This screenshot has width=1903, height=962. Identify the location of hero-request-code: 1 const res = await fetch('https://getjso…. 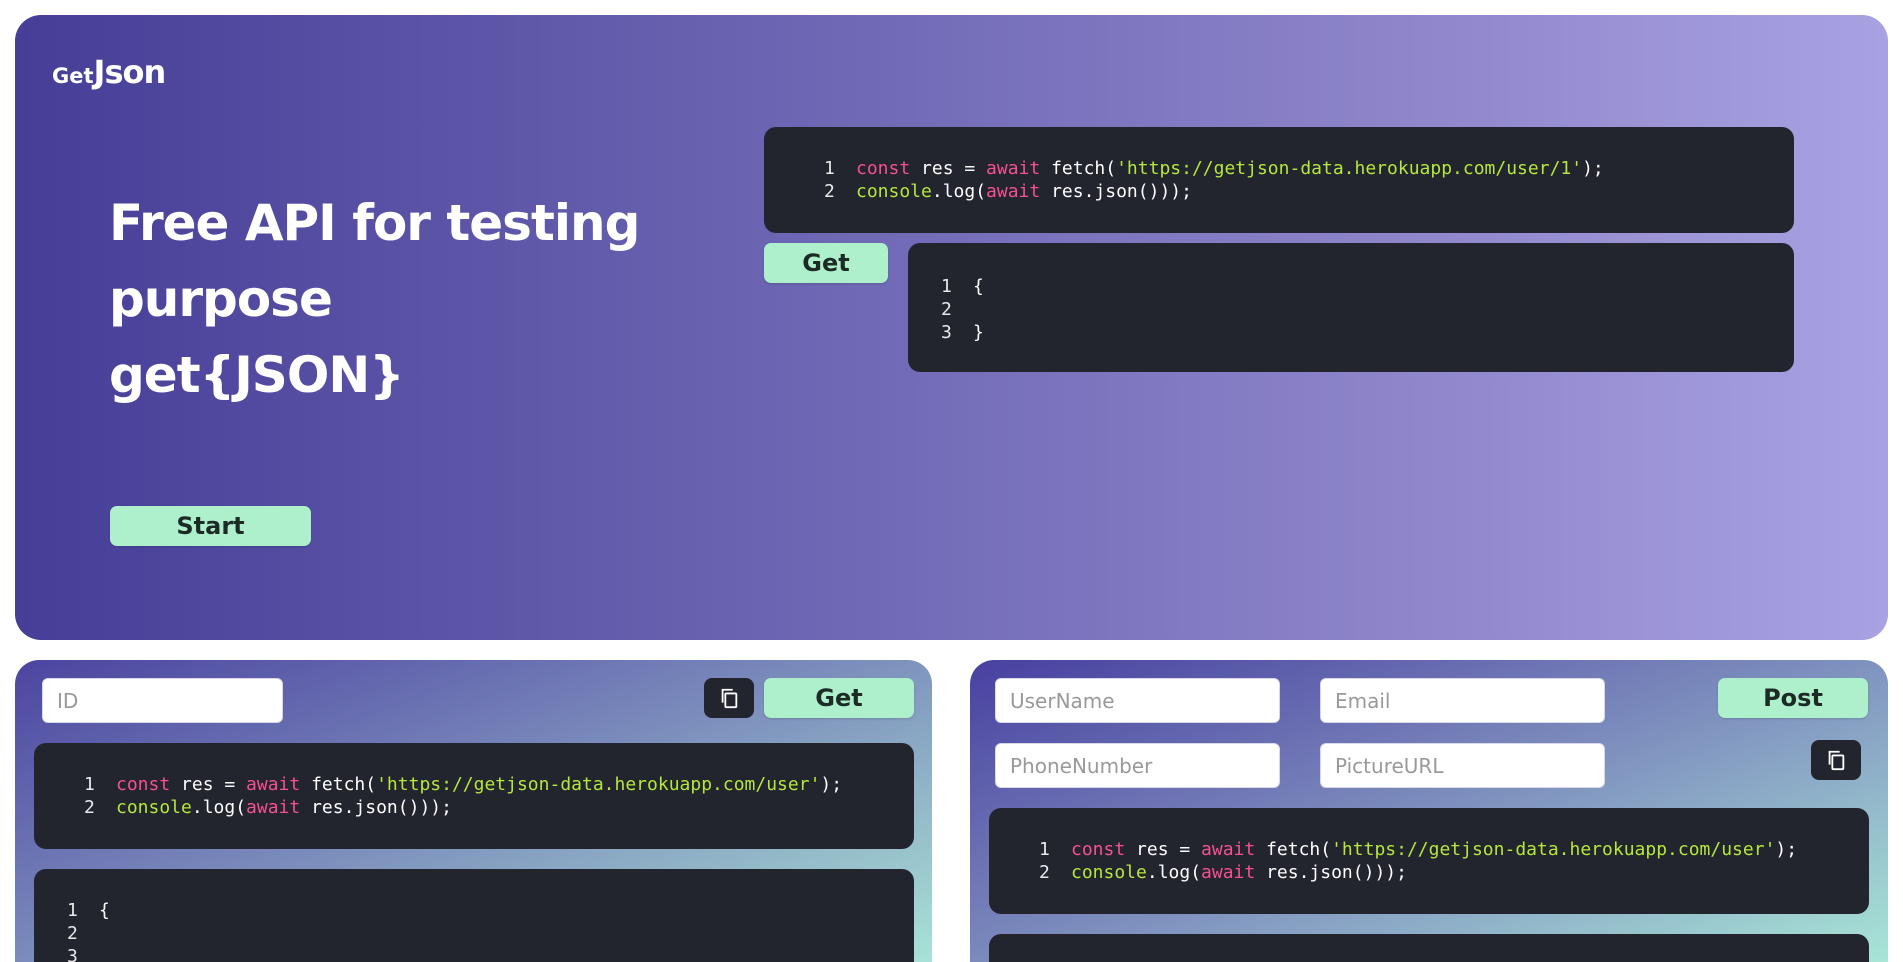
(1279, 180).